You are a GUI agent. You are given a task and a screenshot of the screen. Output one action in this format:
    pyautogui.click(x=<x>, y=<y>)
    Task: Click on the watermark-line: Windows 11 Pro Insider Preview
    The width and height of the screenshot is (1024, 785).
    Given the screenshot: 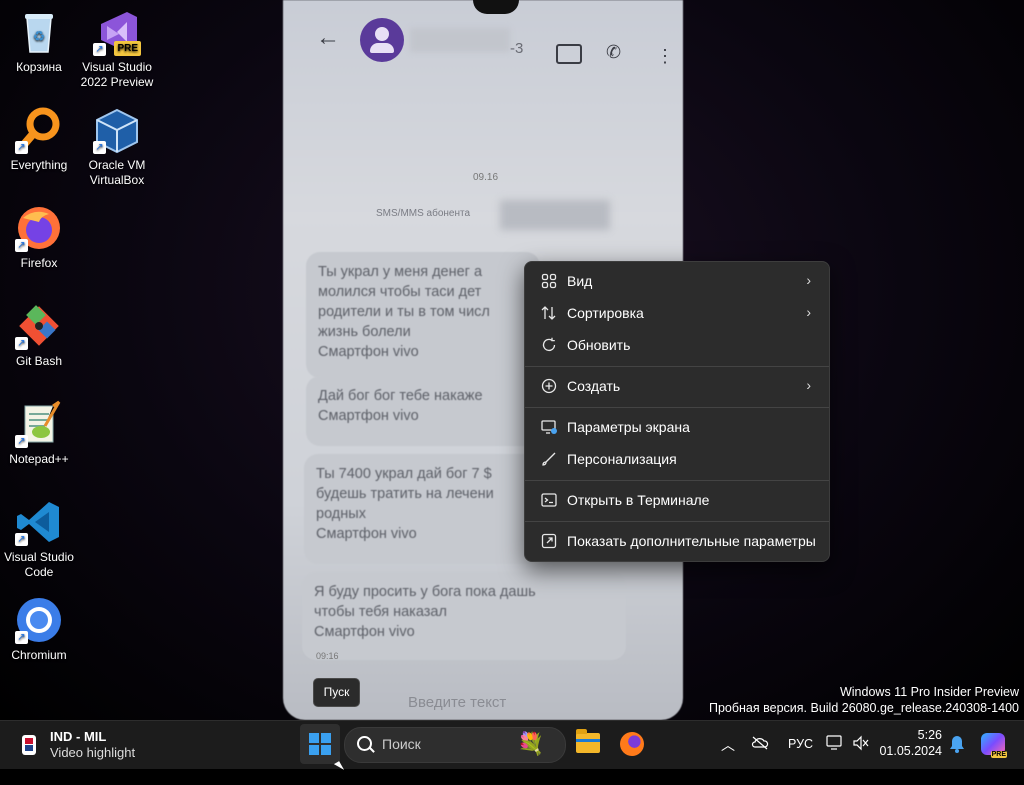 What is the action you would take?
    pyautogui.click(x=929, y=692)
    